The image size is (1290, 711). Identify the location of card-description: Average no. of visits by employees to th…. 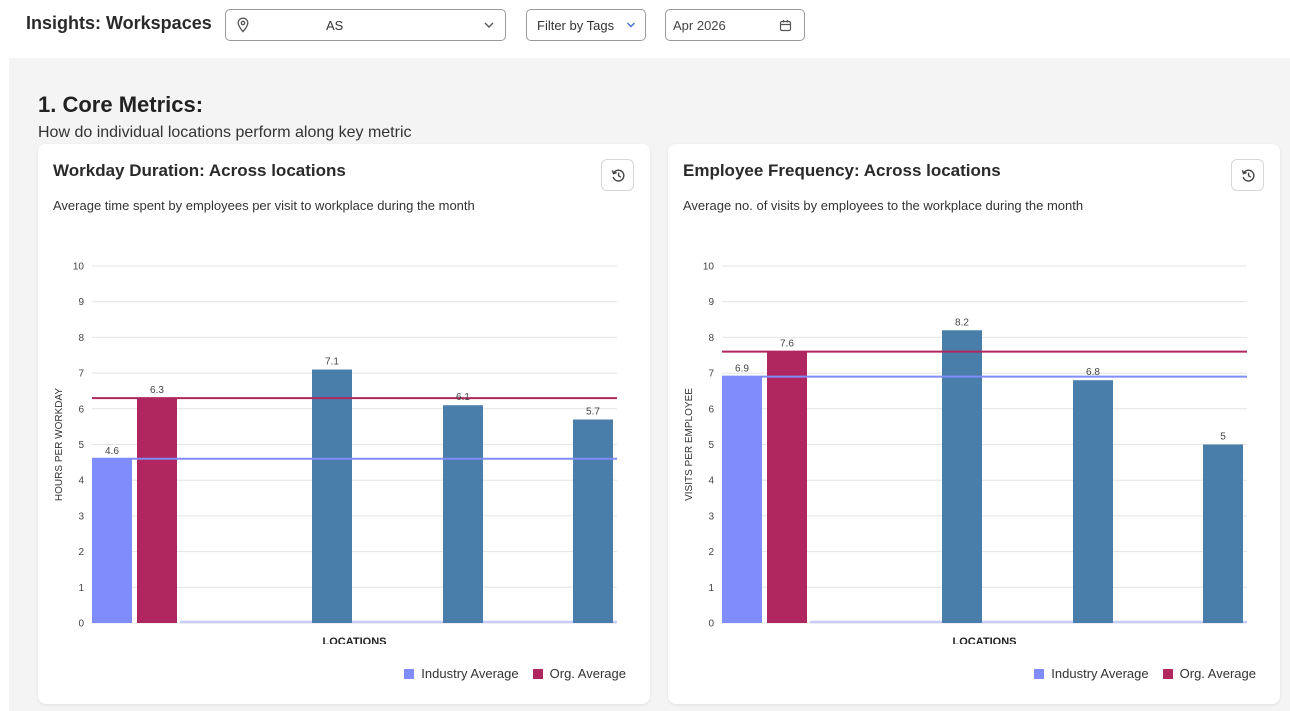
(883, 205).